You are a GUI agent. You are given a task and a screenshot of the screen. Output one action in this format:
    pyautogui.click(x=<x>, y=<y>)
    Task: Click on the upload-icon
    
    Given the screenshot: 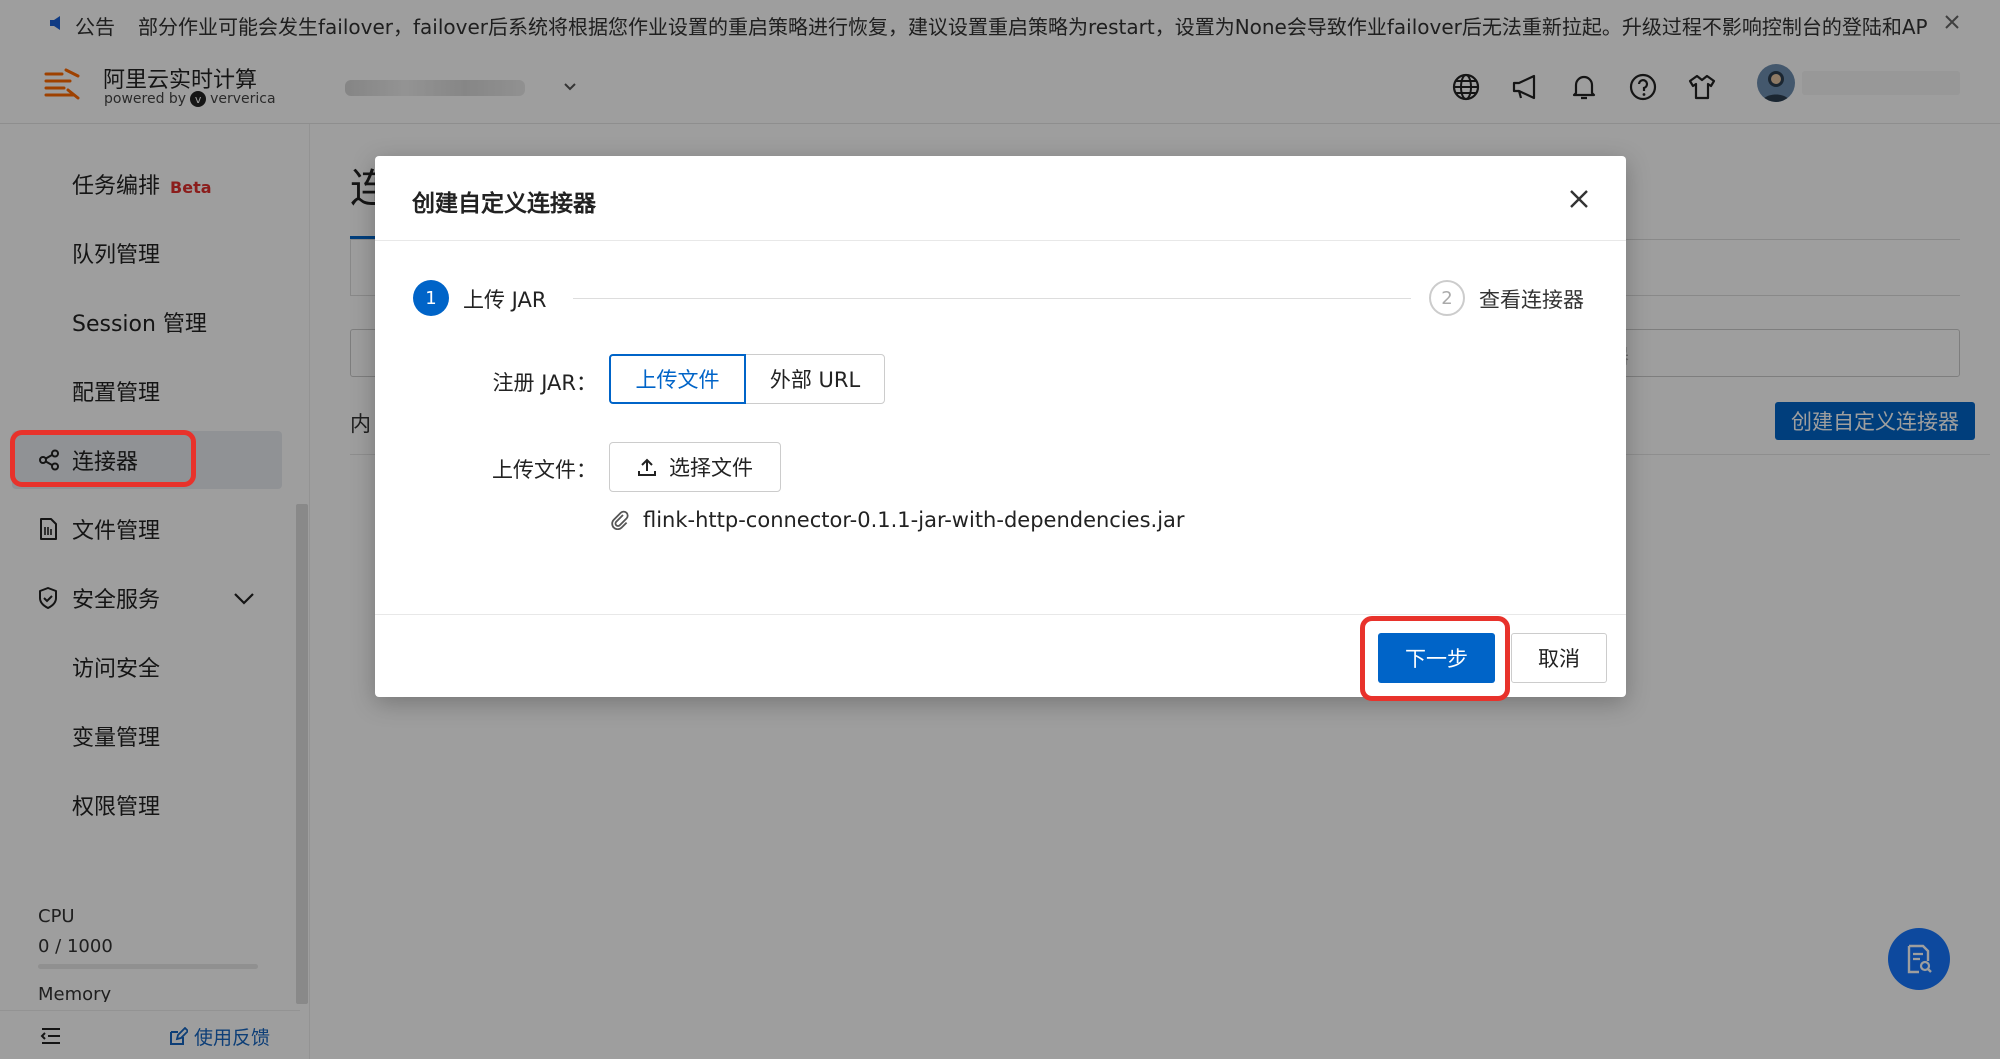 What is the action you would take?
    pyautogui.click(x=647, y=467)
    